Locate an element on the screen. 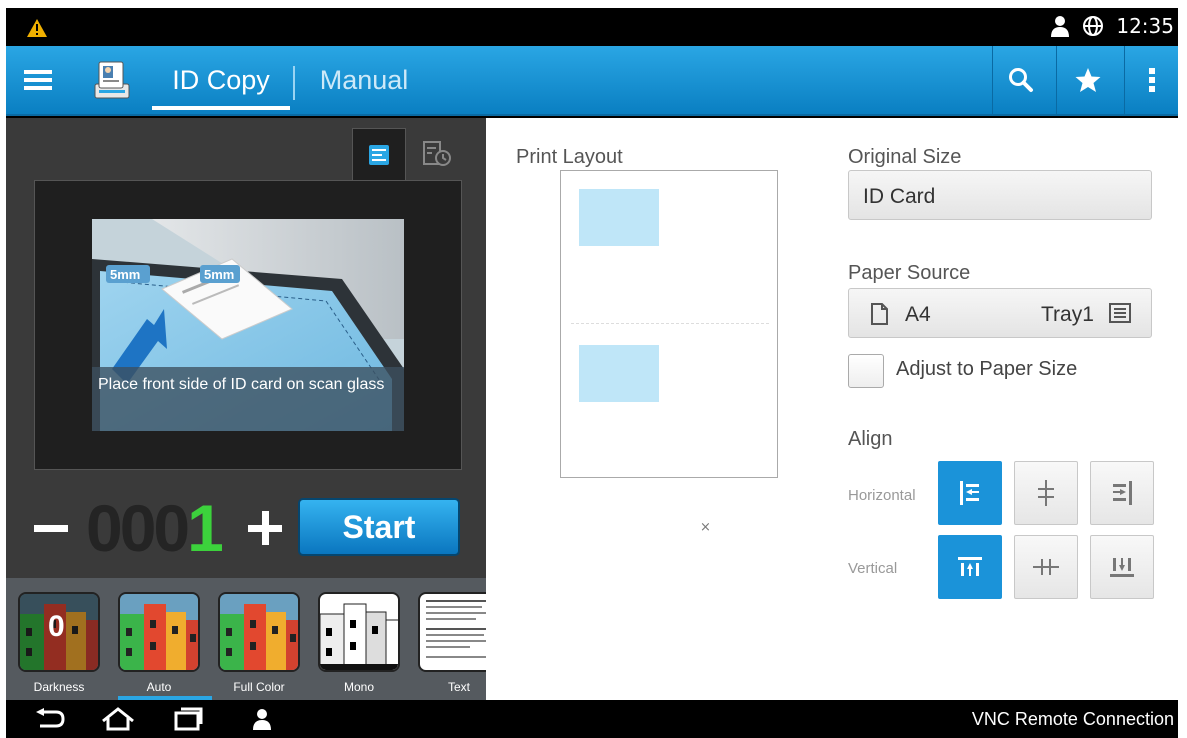  paper-icon is located at coordinates (879, 314).